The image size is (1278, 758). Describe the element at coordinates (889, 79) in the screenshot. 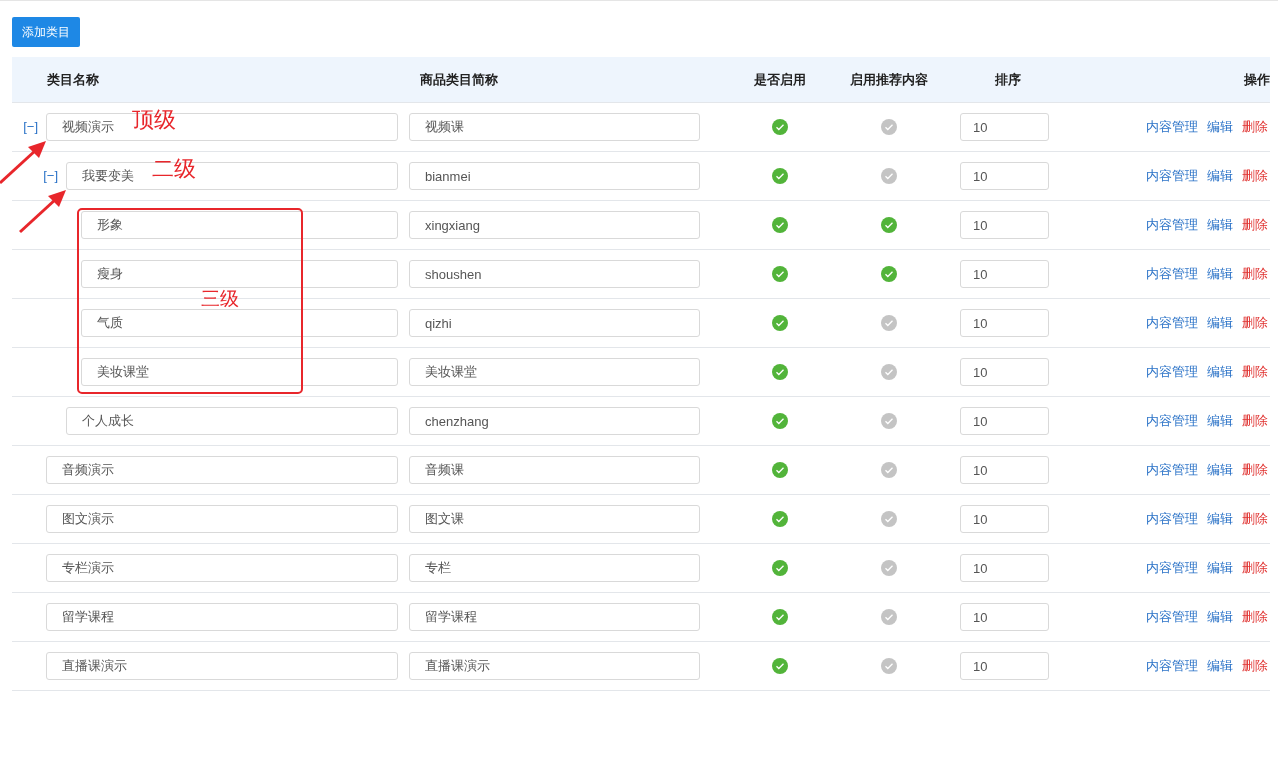

I see `column-header: 启用推荐内容` at that location.